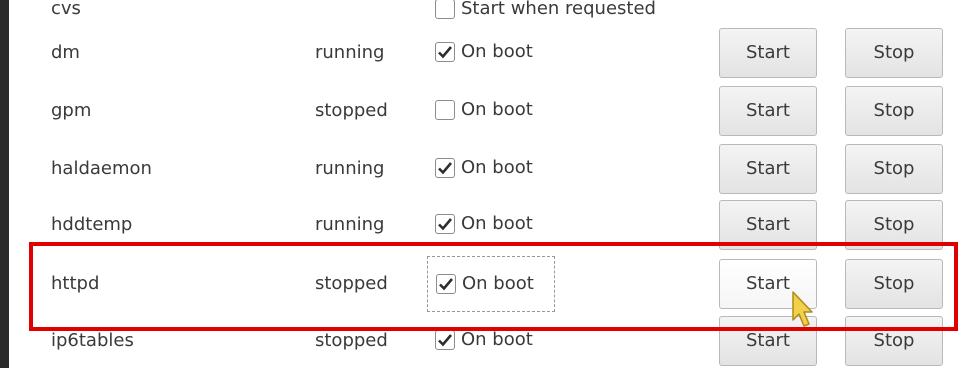 This screenshot has width=962, height=368. Describe the element at coordinates (101, 168) in the screenshot. I see `service-name: haldaemon` at that location.